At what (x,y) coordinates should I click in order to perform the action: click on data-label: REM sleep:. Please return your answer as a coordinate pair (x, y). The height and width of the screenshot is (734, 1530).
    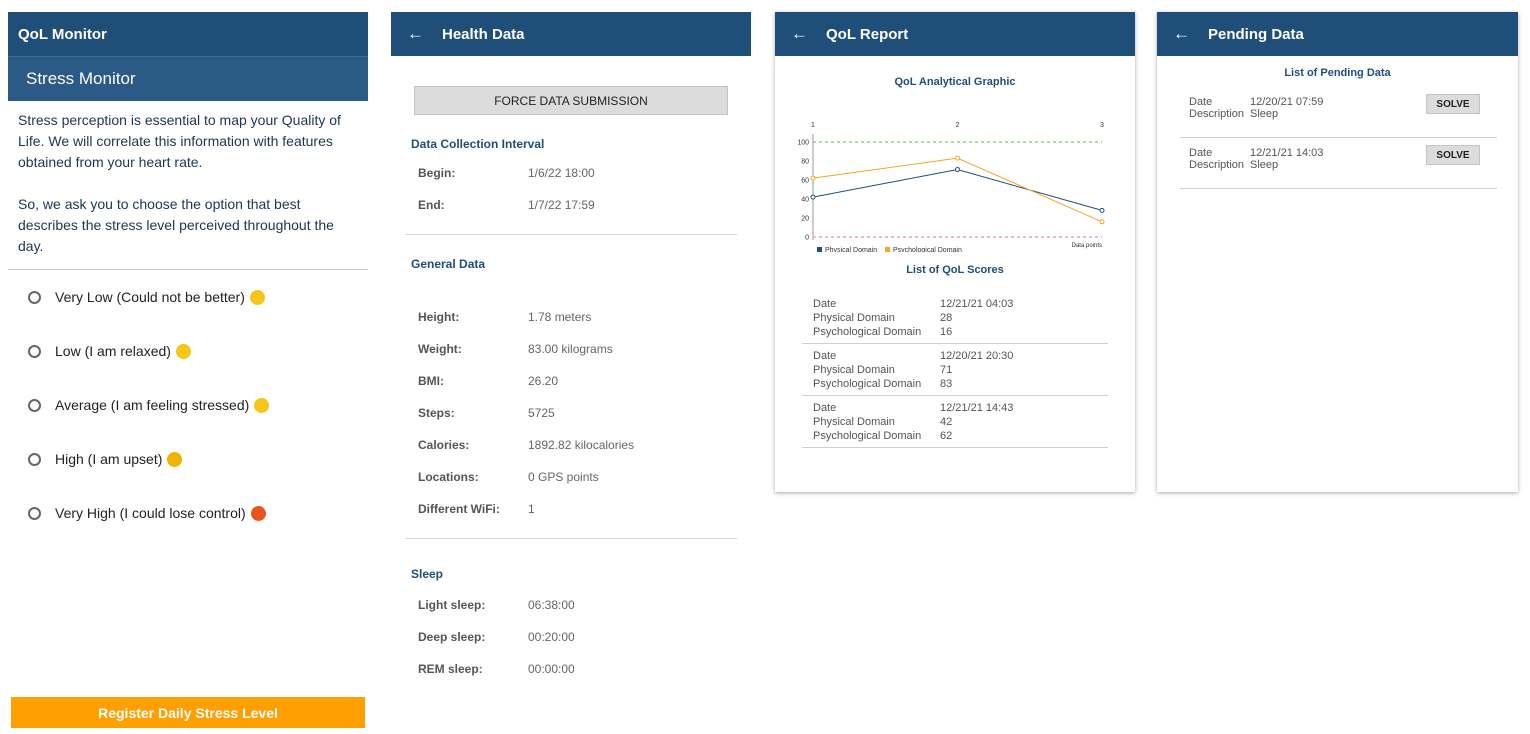
    Looking at the image, I should click on (450, 669).